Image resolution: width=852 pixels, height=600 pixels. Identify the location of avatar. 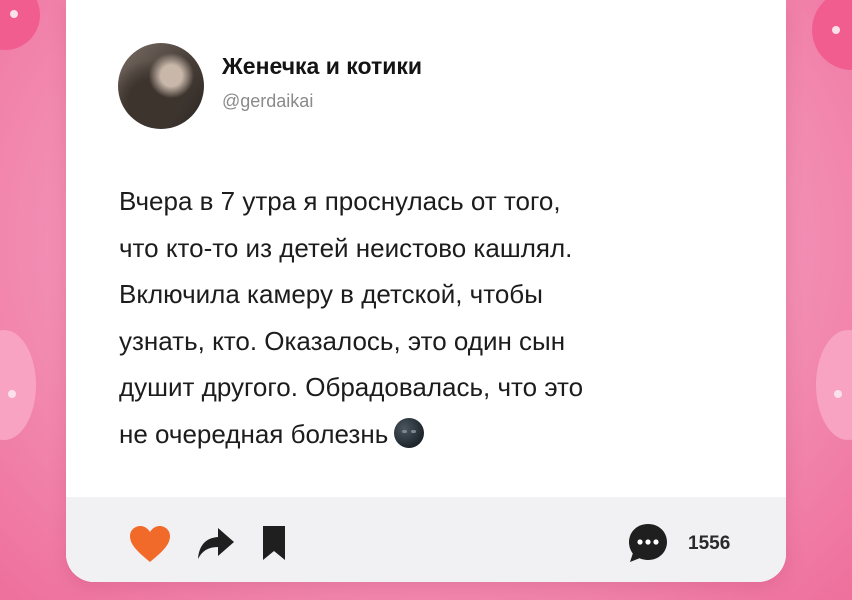
(161, 86).